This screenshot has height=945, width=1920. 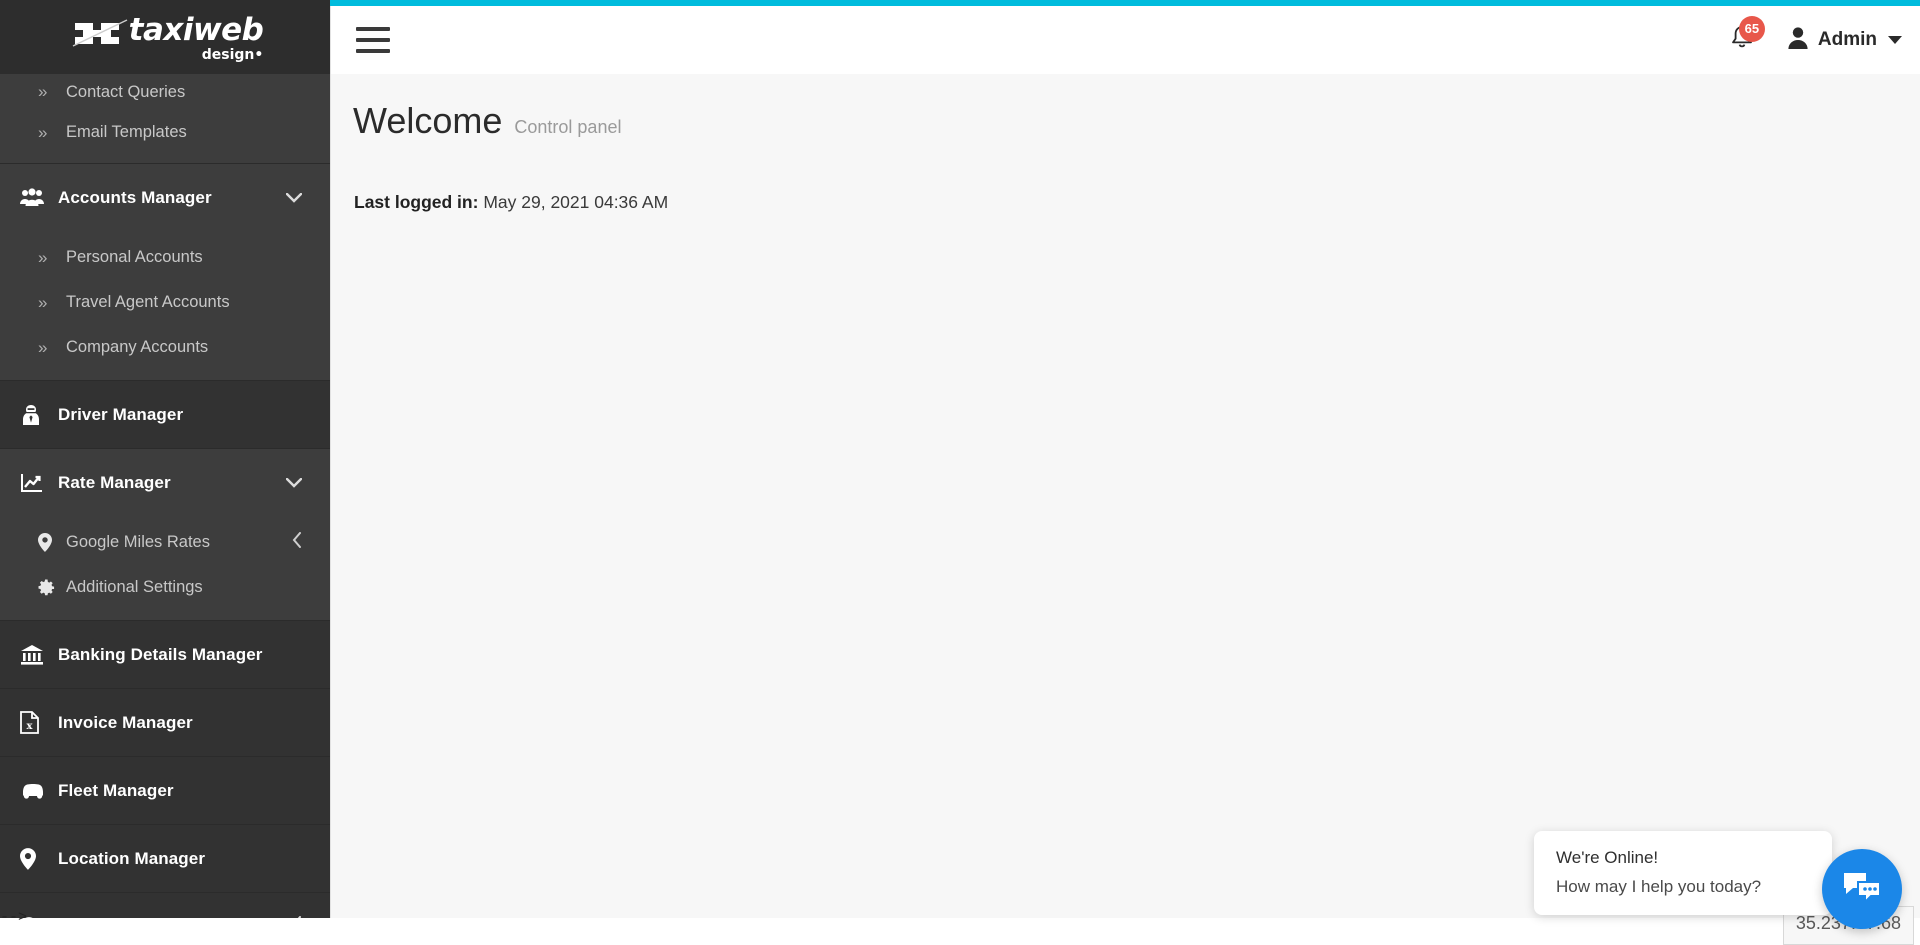 What do you see at coordinates (196, 29) in the screenshot?
I see `brand-name: taxiweb` at bounding box center [196, 29].